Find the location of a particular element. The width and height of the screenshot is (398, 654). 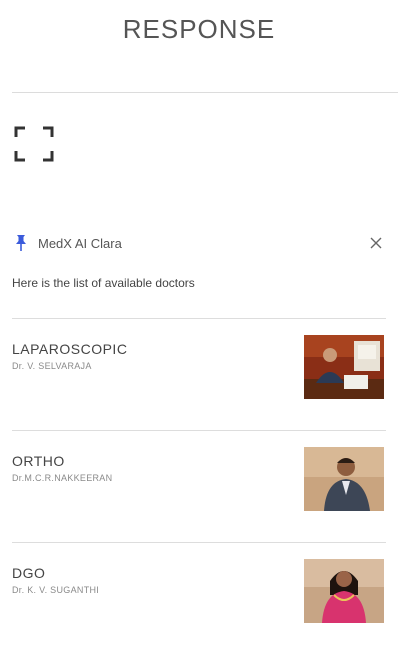

fullscreen-icon is located at coordinates (34, 144).